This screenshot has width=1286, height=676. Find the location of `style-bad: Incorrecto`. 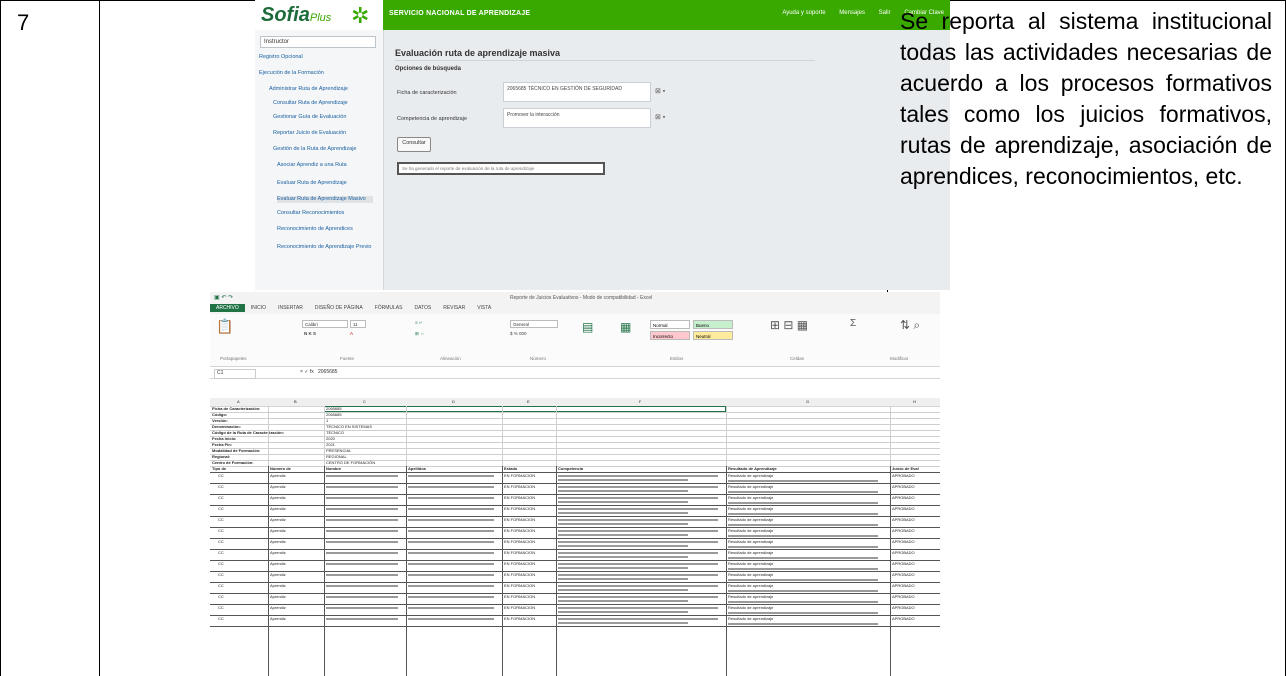

style-bad: Incorrecto is located at coordinates (670, 335).